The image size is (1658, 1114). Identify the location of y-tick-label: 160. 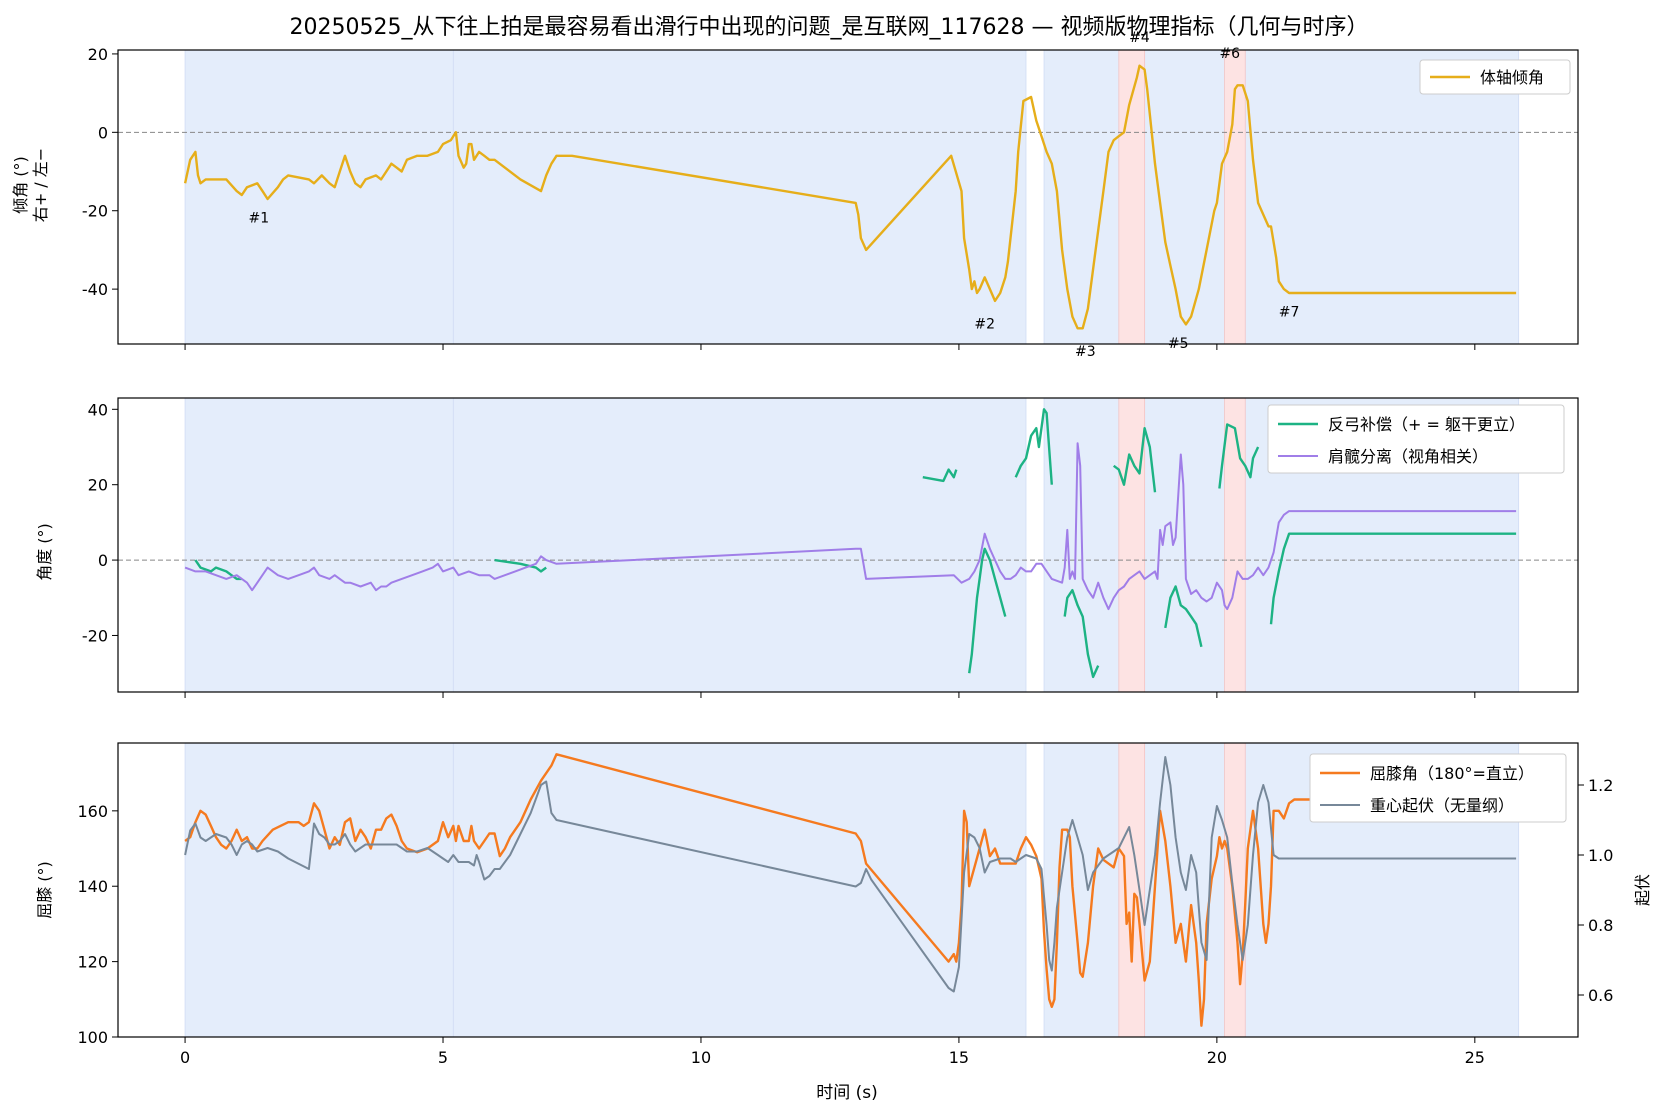
(92, 811).